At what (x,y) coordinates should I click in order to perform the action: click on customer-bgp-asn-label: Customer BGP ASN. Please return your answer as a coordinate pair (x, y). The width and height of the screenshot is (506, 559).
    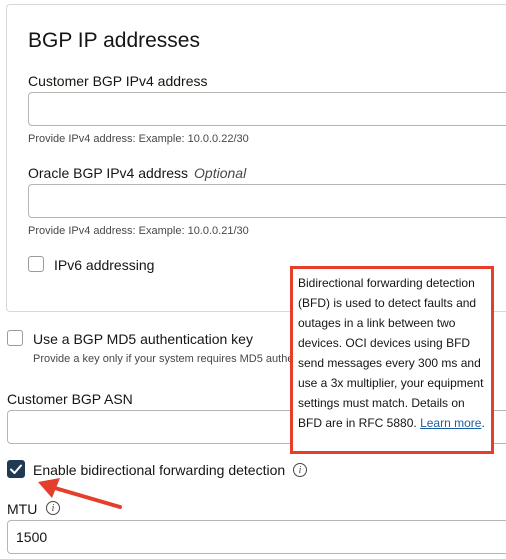
    Looking at the image, I should click on (70, 399).